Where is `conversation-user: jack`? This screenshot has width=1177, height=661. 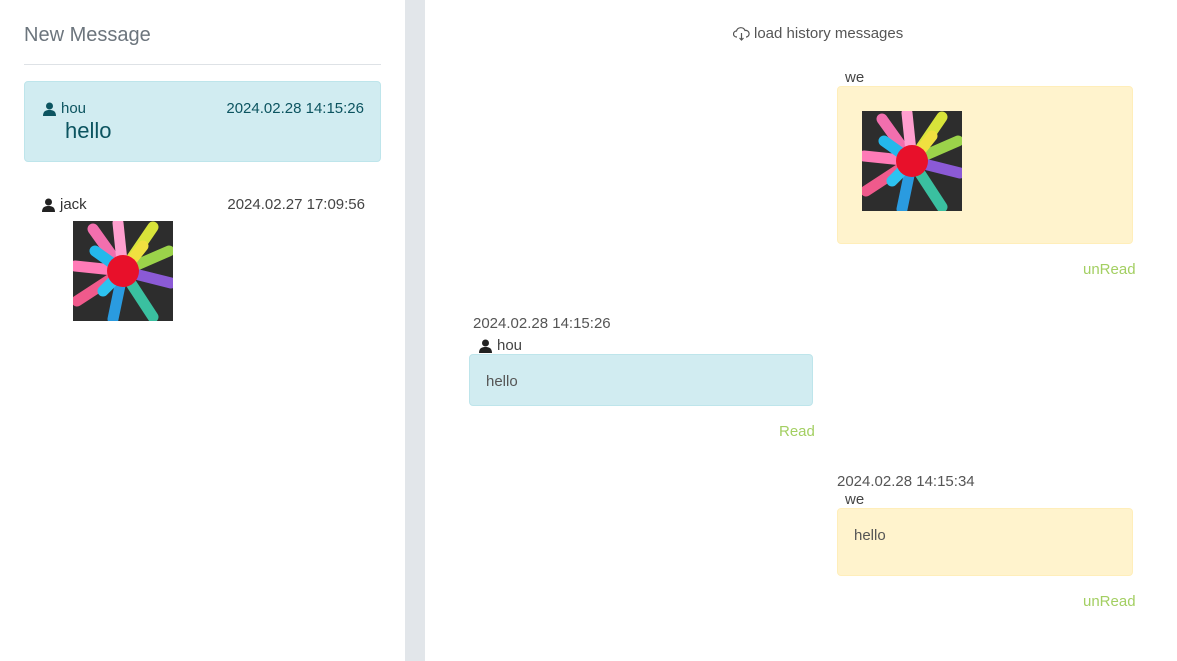
conversation-user: jack is located at coordinates (64, 204).